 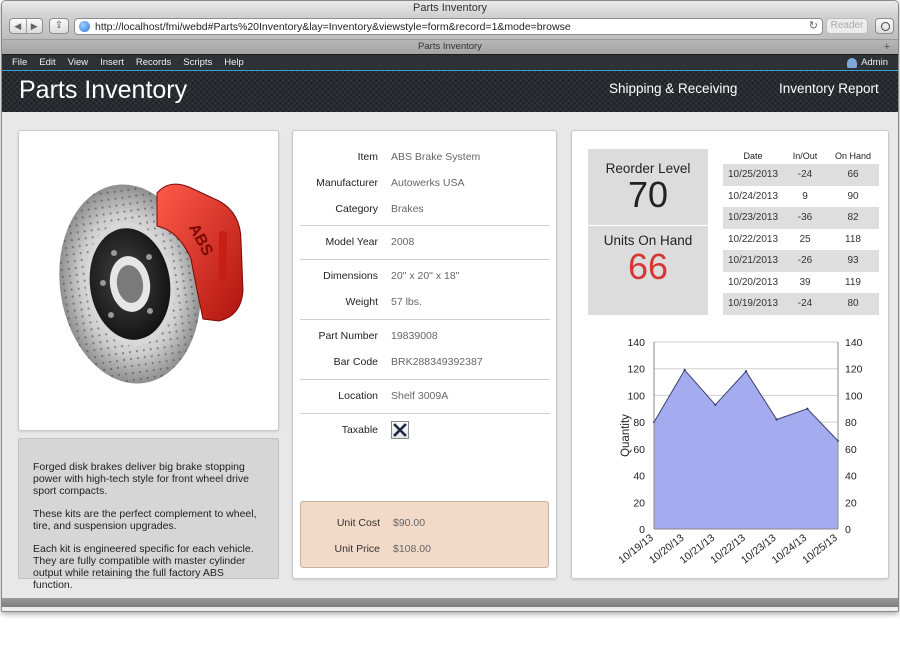 What do you see at coordinates (746, 449) in the screenshot?
I see `series-area` at bounding box center [746, 449].